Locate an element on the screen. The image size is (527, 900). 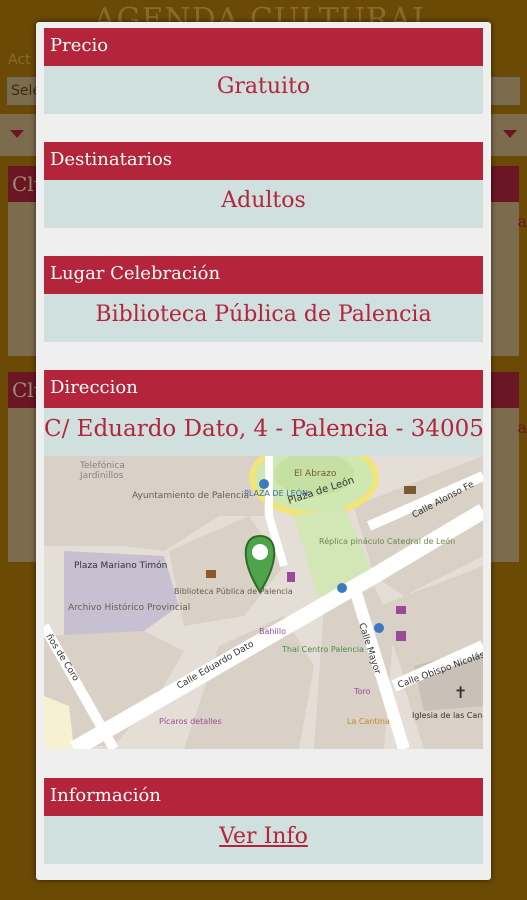
map-label-plaza-mariano: Plaza Mariano Timón is located at coordinates (120, 565).